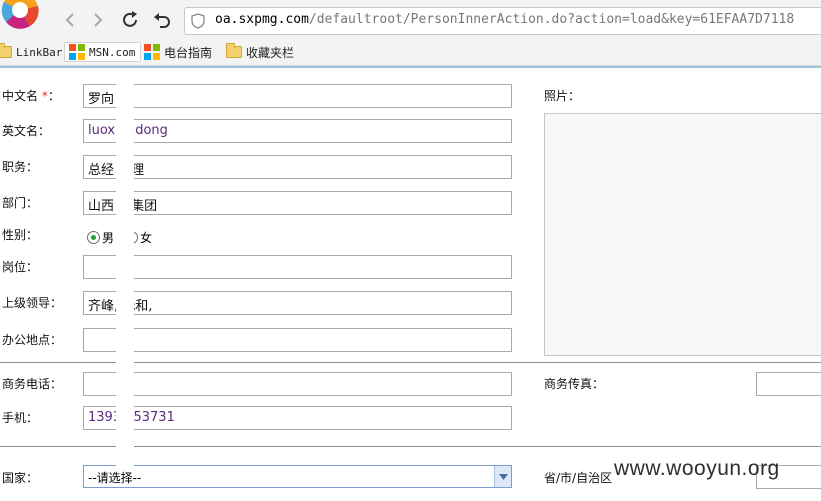 The height and width of the screenshot is (501, 821). I want to click on bookmark-linkbar: LinkBar, so click(31, 52).